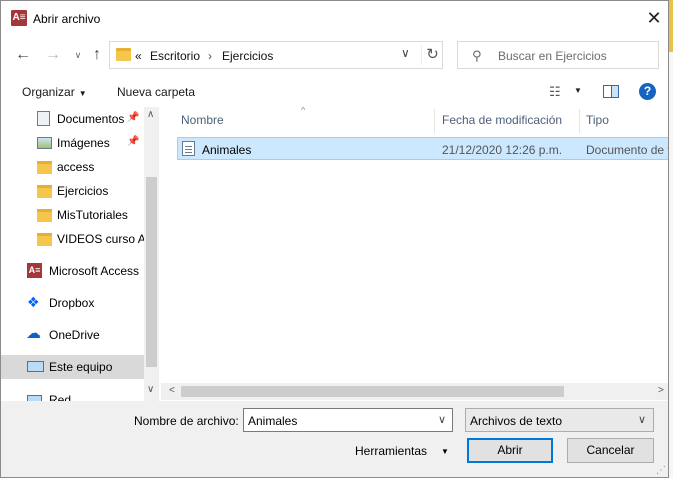 The height and width of the screenshot is (478, 673). What do you see at coordinates (610, 450) in the screenshot?
I see `cancel-button: Cancelar` at bounding box center [610, 450].